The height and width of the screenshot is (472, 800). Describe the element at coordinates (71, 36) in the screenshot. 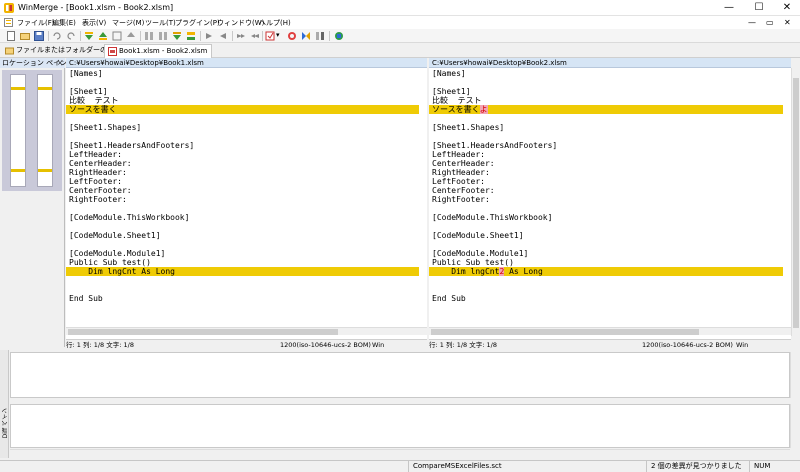

I see `redo-icon` at that location.